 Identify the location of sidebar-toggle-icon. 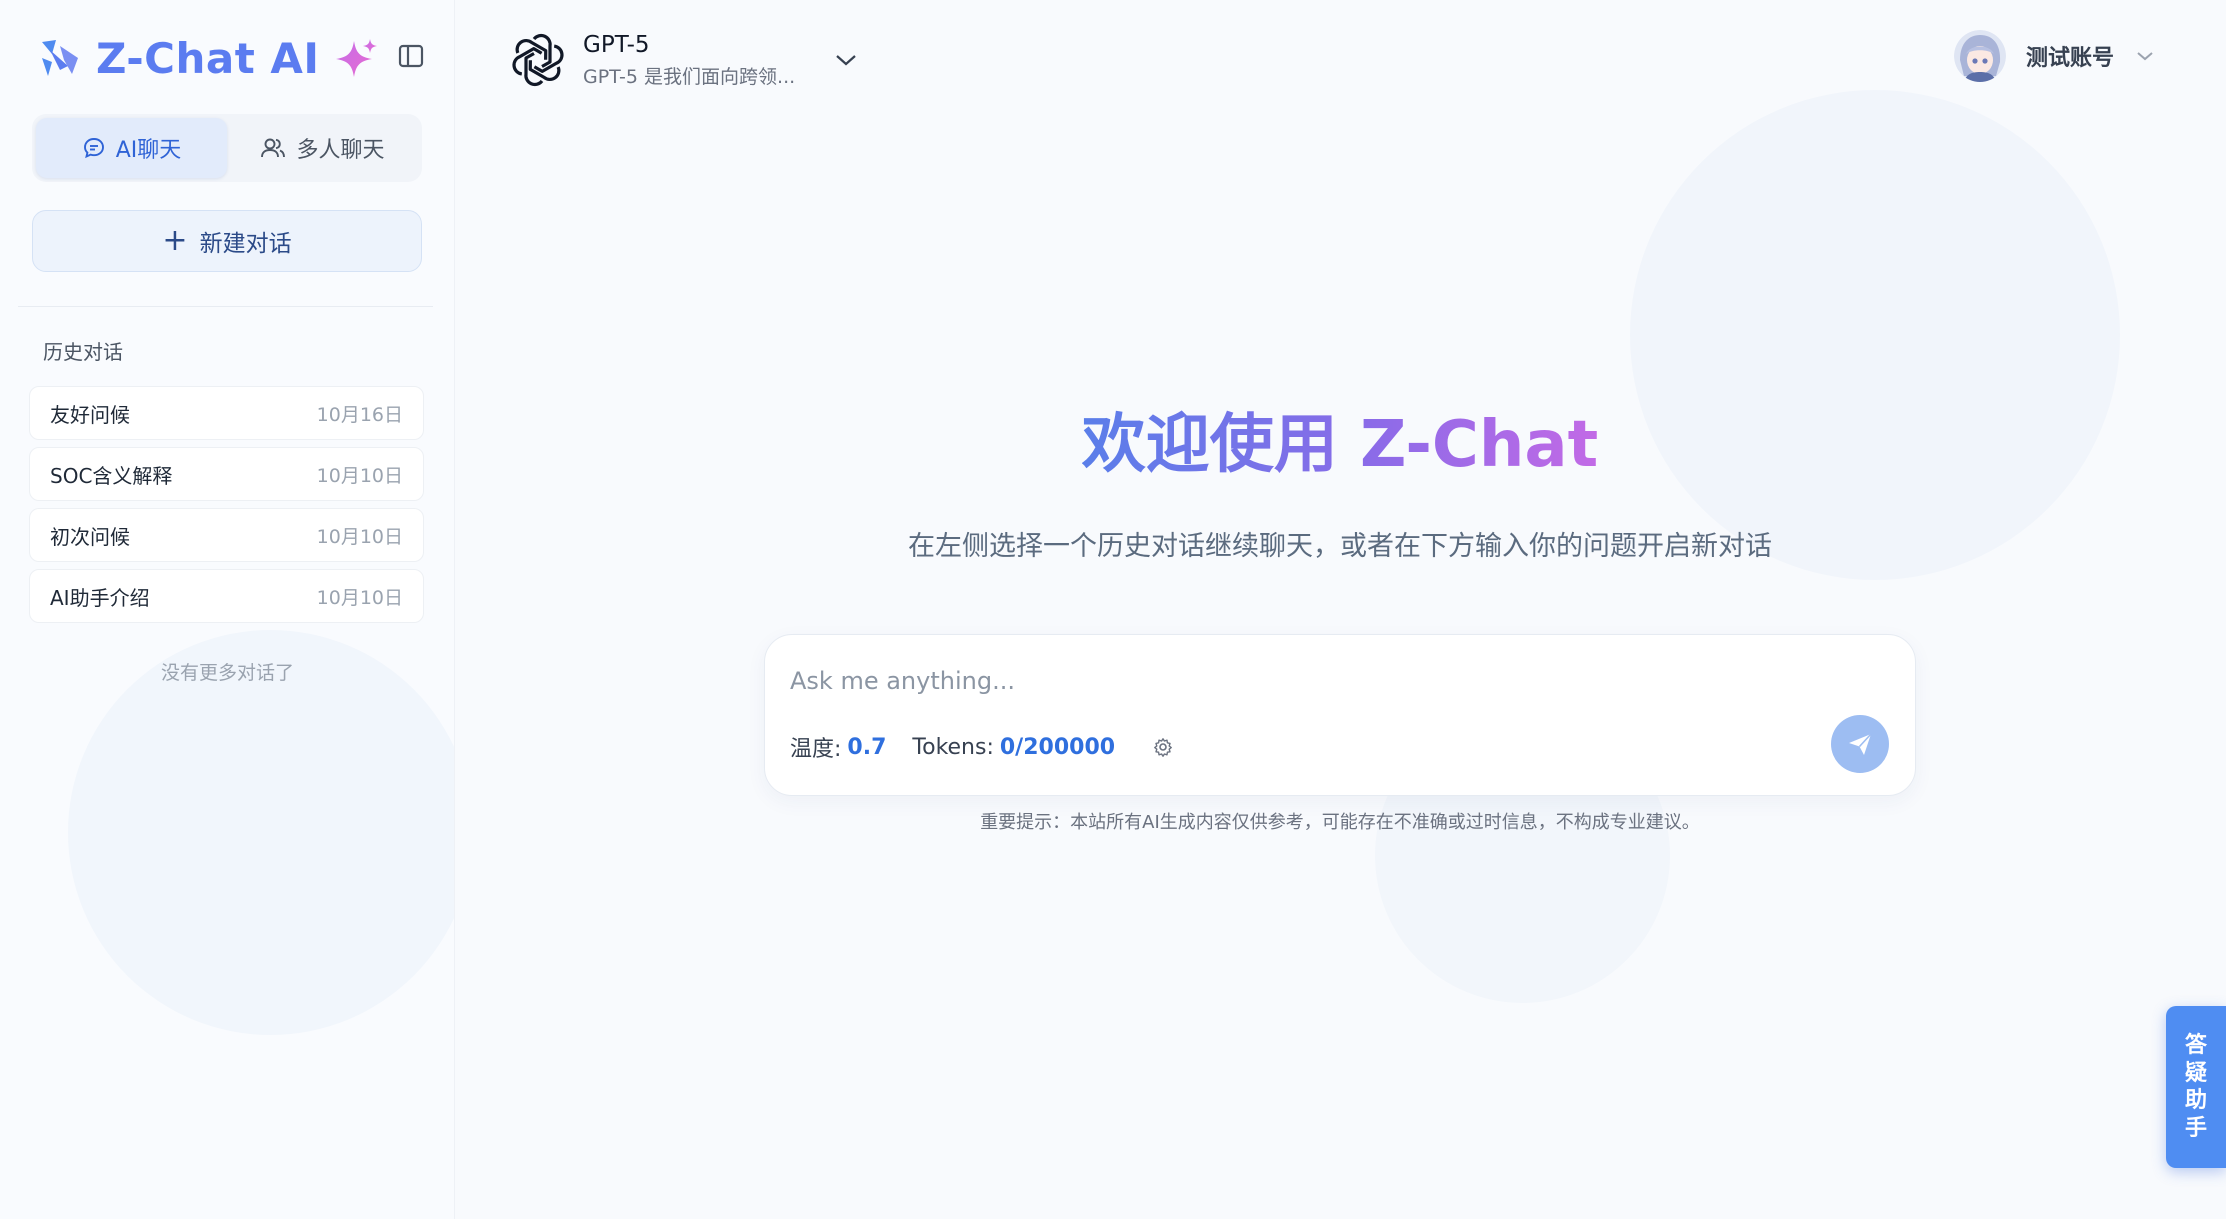
(411, 56).